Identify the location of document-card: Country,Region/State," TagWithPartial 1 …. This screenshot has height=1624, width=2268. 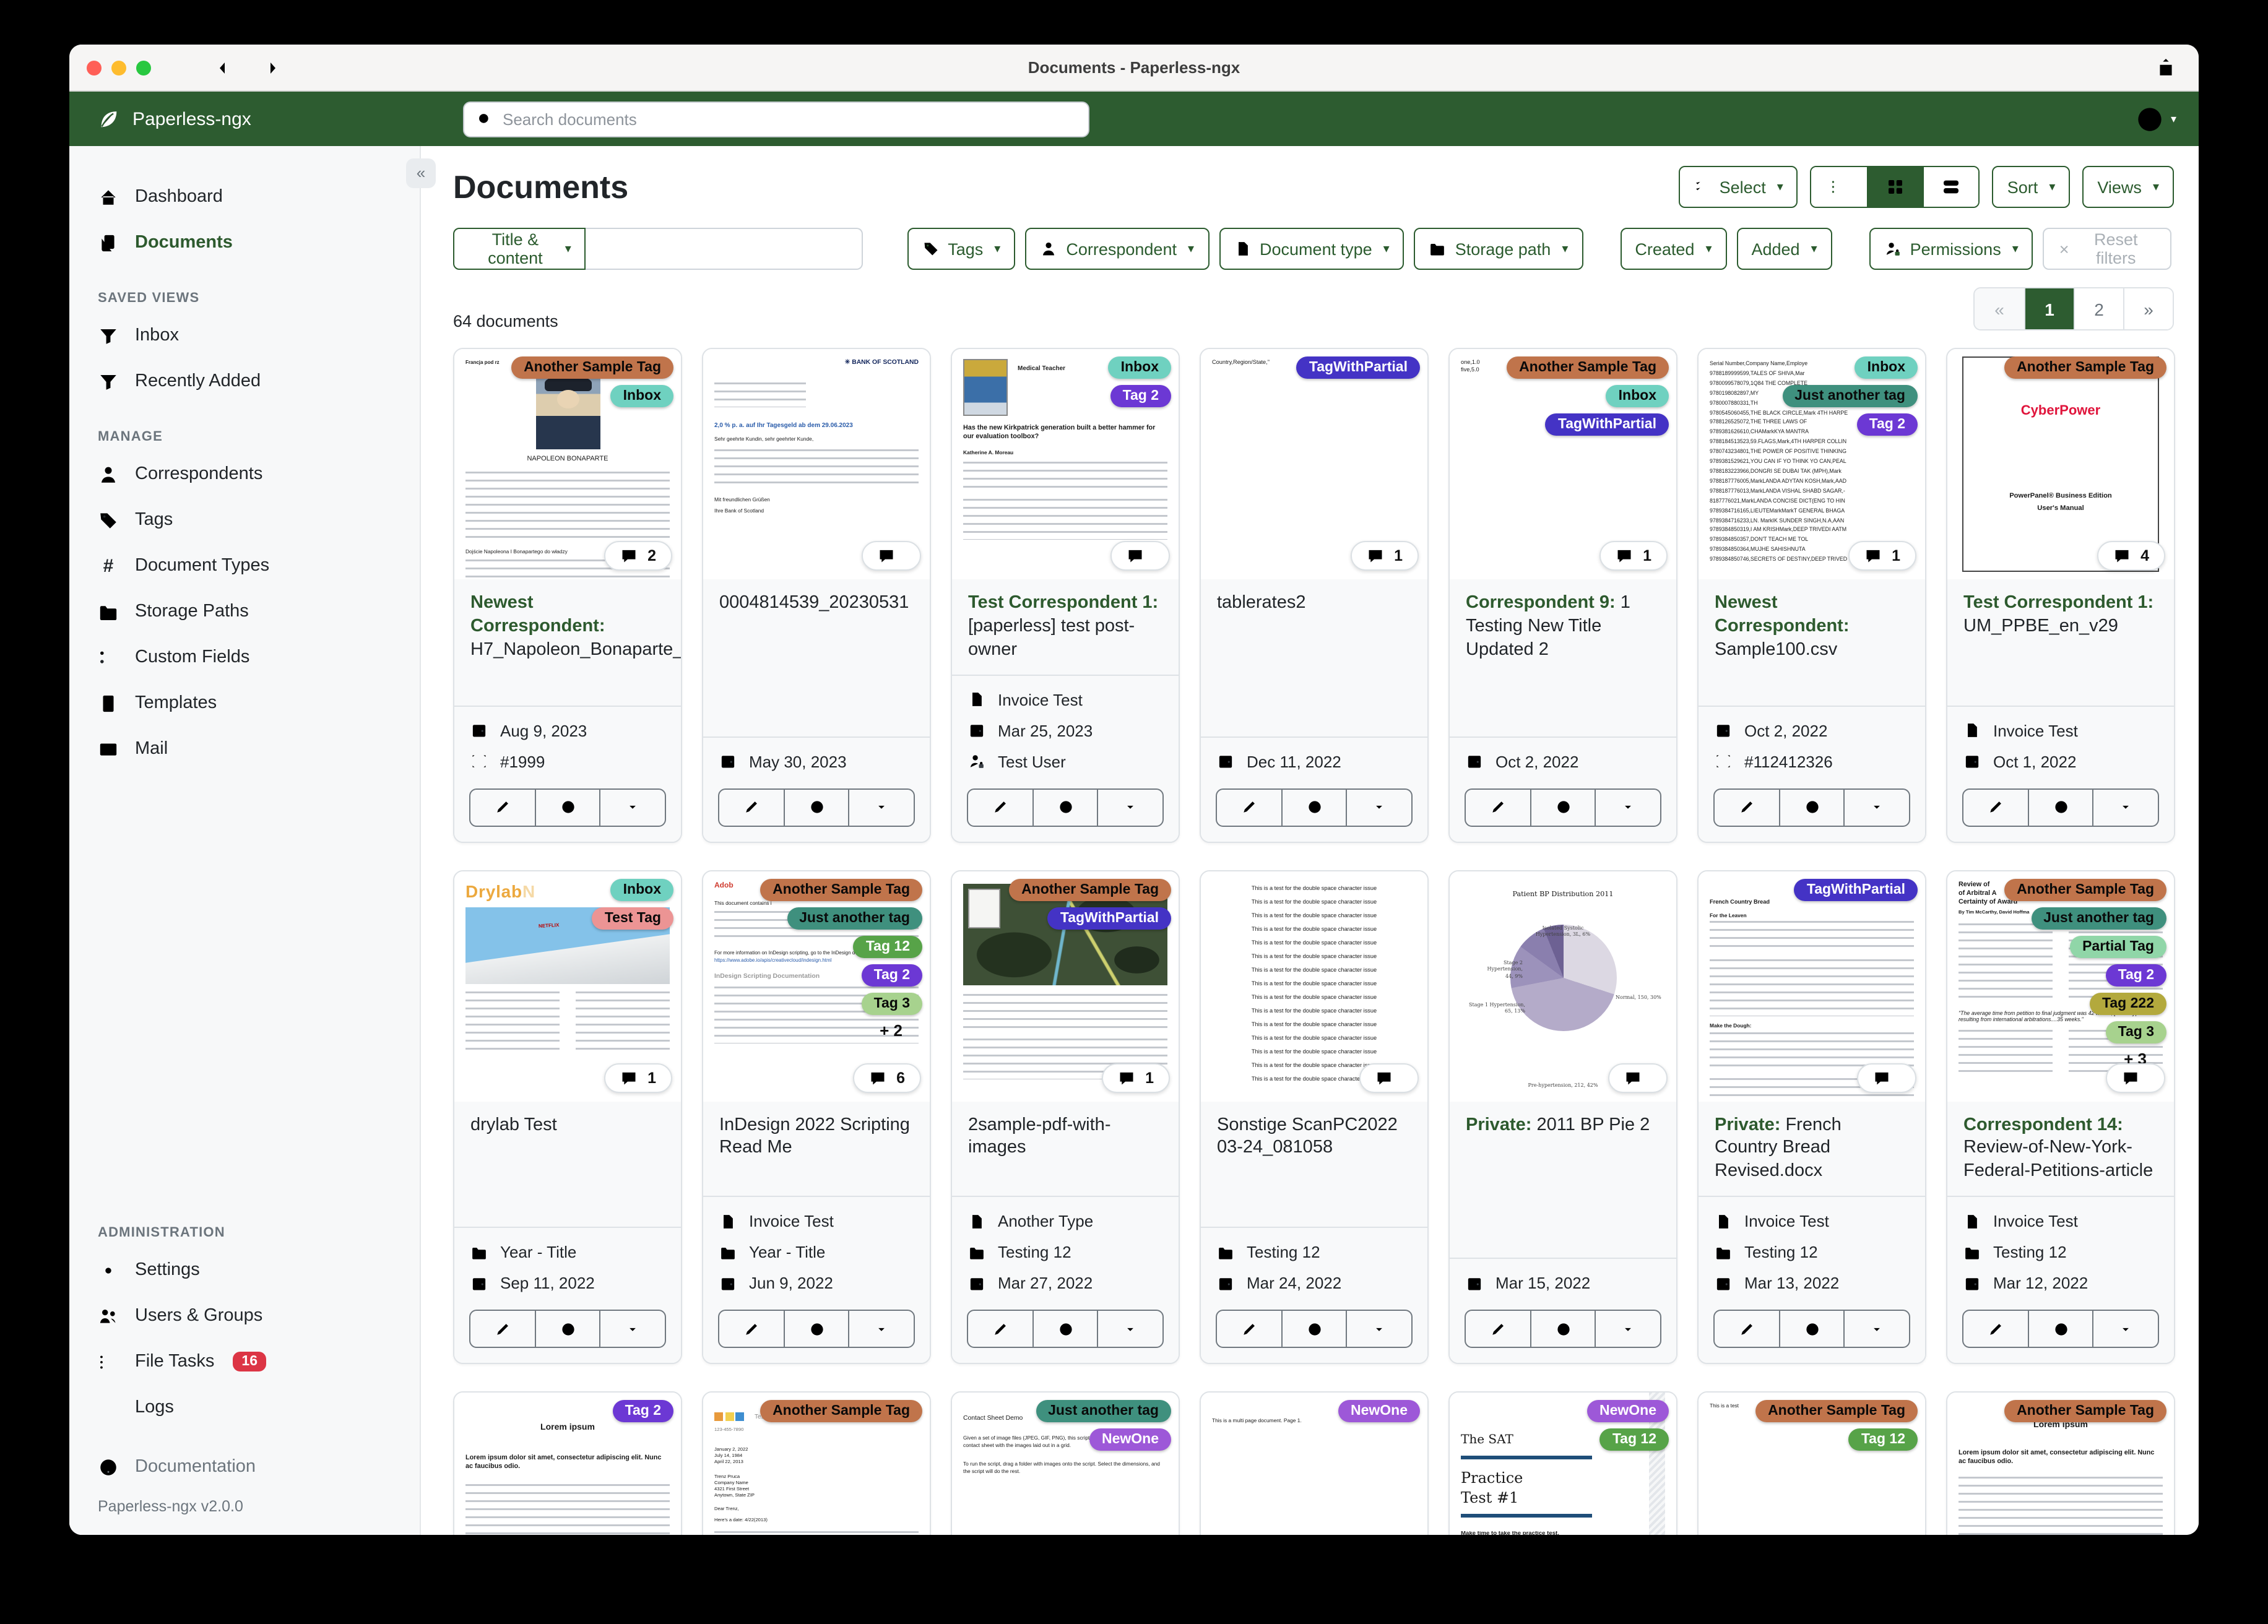
(1314, 595).